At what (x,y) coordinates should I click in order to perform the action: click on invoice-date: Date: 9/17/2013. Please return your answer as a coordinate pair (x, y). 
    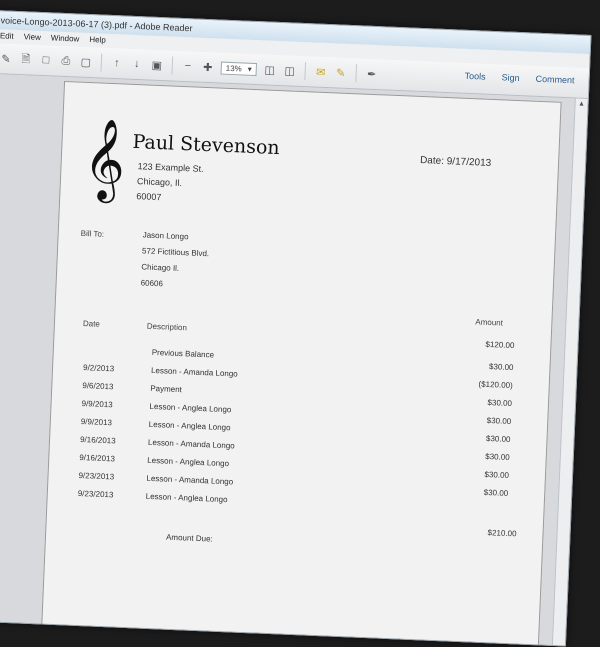
    Looking at the image, I should click on (455, 161).